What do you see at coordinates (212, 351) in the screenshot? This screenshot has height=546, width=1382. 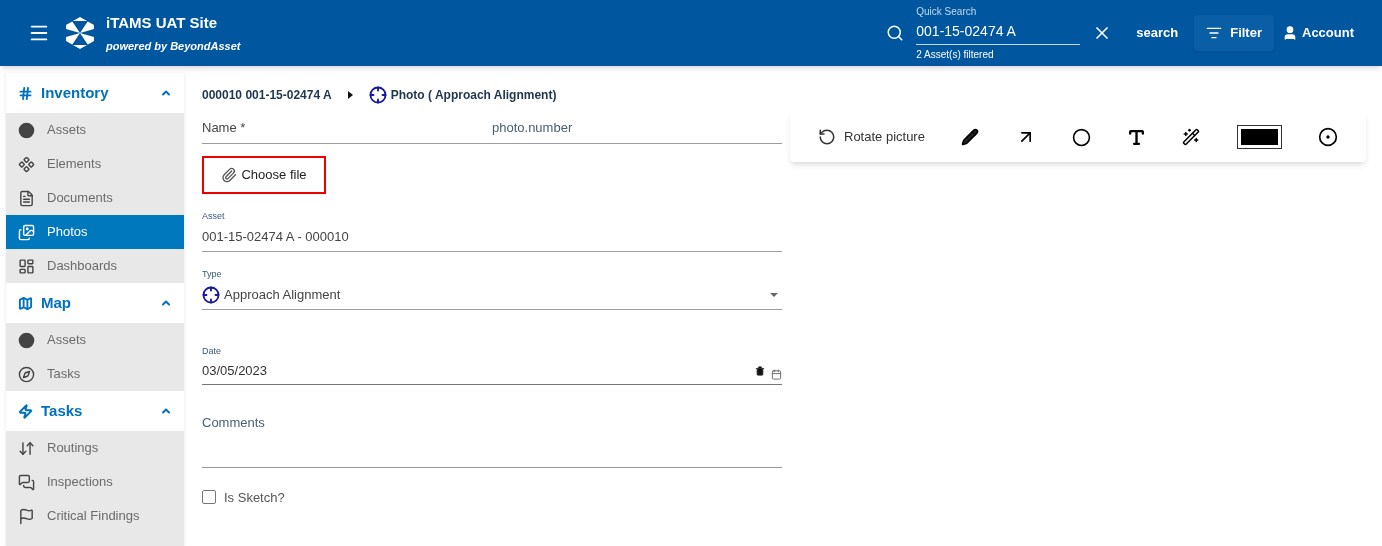 I see `date-label: Date` at bounding box center [212, 351].